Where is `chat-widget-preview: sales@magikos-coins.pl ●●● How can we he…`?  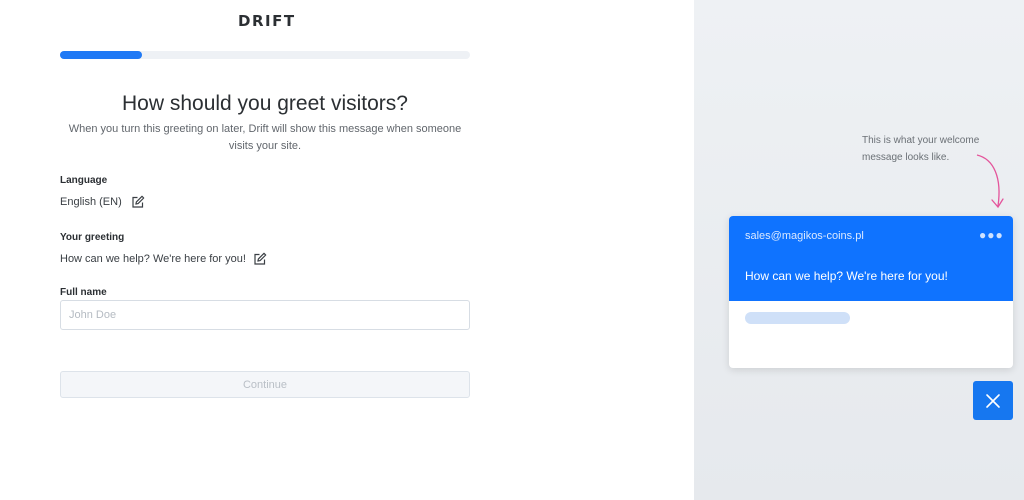 chat-widget-preview: sales@magikos-coins.pl ●●● How can we he… is located at coordinates (871, 292).